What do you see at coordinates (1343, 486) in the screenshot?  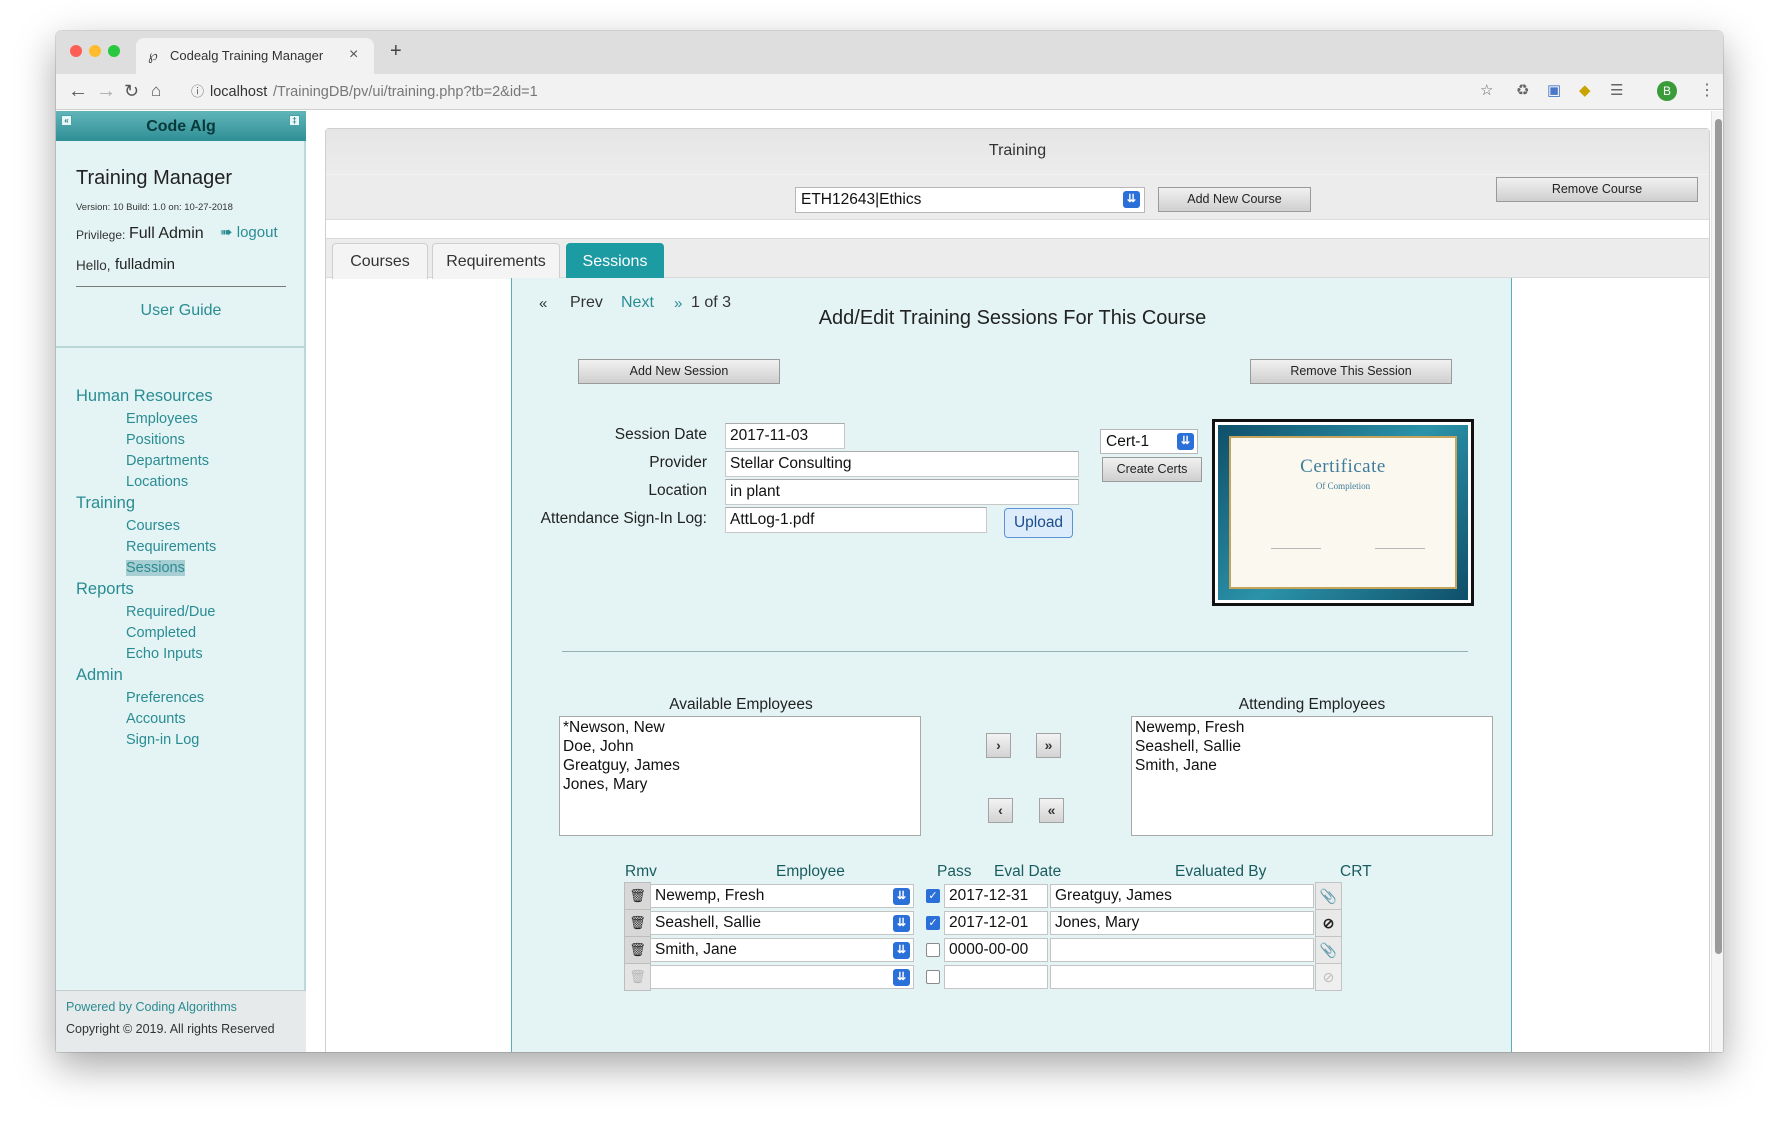 I see `certificate-subtitle: Of Completion` at bounding box center [1343, 486].